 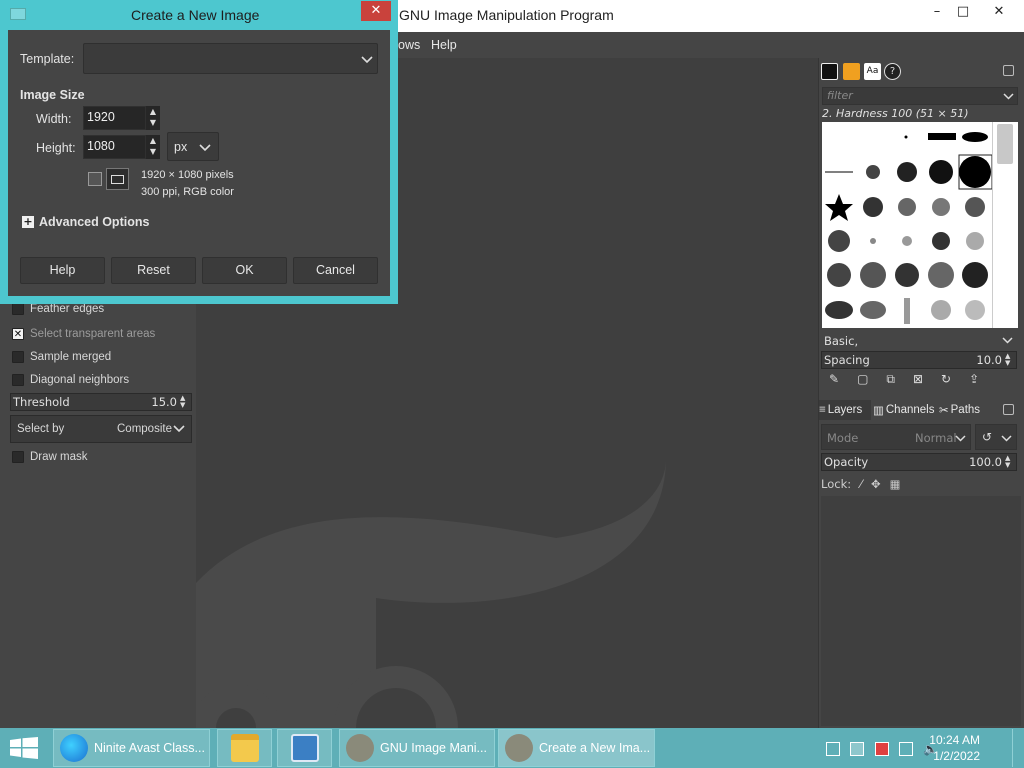 What do you see at coordinates (918, 380) in the screenshot?
I see `delete-brush-icon: ⊠` at bounding box center [918, 380].